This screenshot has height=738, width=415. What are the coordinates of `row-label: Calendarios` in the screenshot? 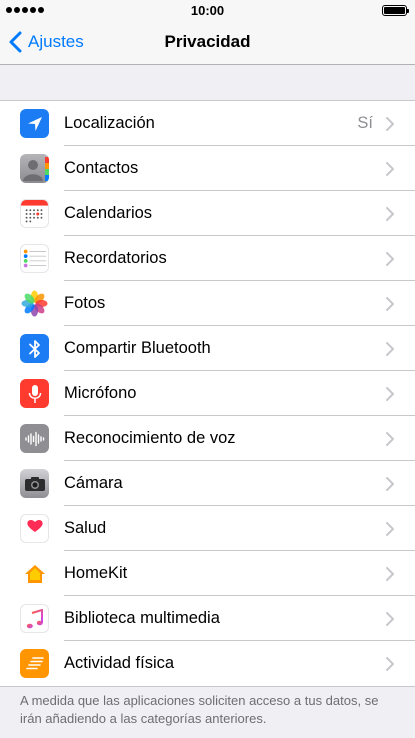 It's located at (108, 213).